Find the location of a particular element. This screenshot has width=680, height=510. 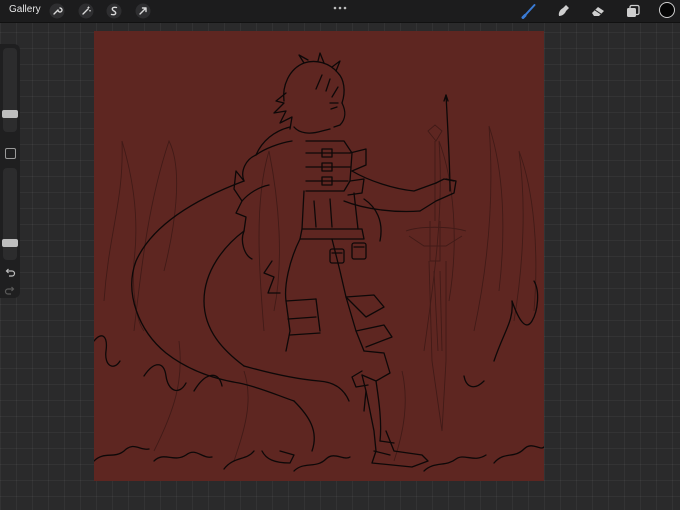

opacity-slider is located at coordinates (10, 214).